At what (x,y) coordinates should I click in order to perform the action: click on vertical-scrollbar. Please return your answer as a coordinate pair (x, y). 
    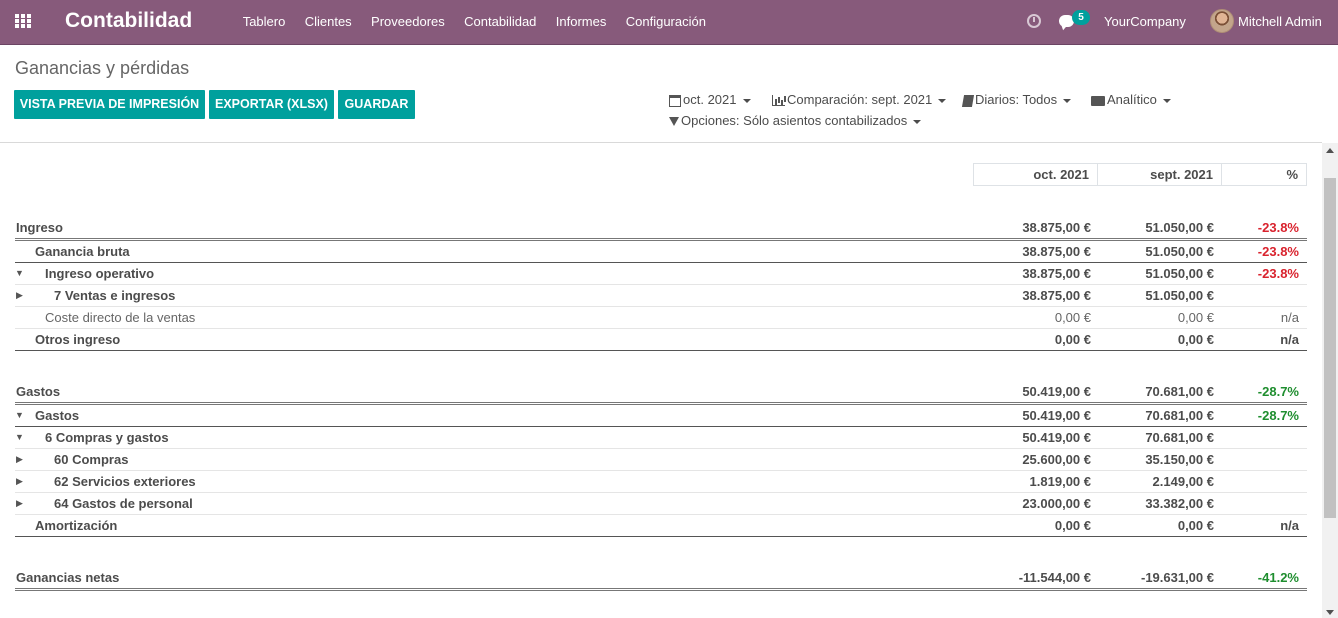
    Looking at the image, I should click on (1330, 380).